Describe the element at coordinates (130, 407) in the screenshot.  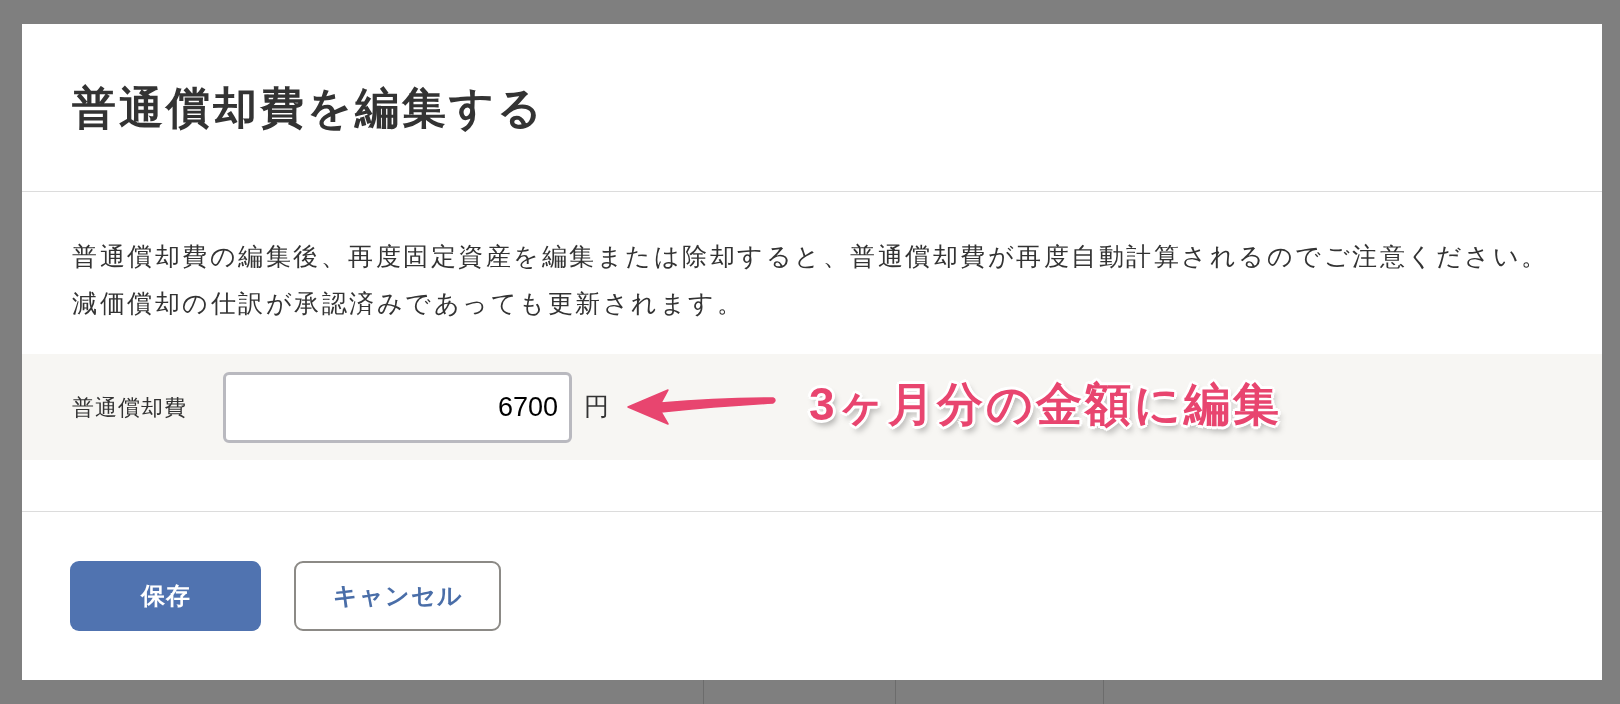
I see `field-label: 普通償却費` at that location.